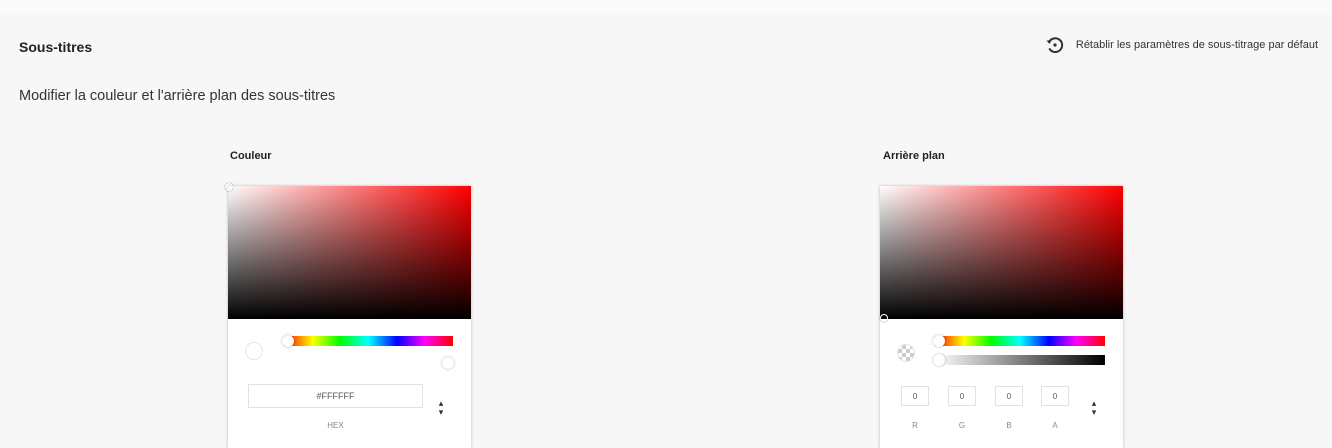  What do you see at coordinates (884, 318) in the screenshot?
I see `background-saturation-cursor` at bounding box center [884, 318].